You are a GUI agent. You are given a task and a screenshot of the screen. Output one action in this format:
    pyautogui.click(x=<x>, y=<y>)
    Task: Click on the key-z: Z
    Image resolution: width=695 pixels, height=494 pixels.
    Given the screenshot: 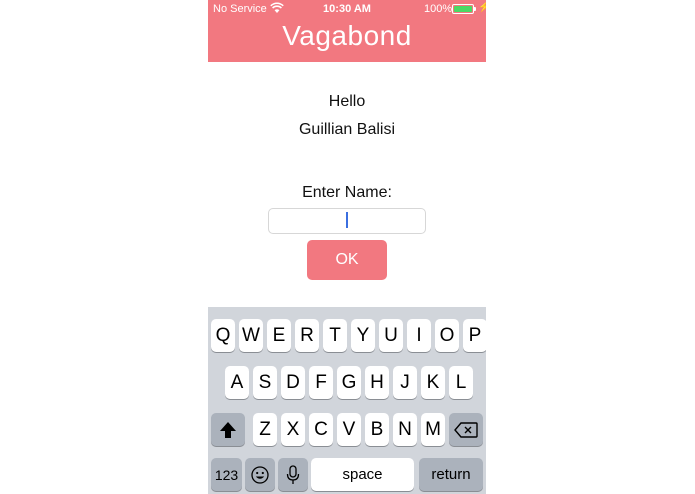 What is the action you would take?
    pyautogui.click(x=265, y=429)
    